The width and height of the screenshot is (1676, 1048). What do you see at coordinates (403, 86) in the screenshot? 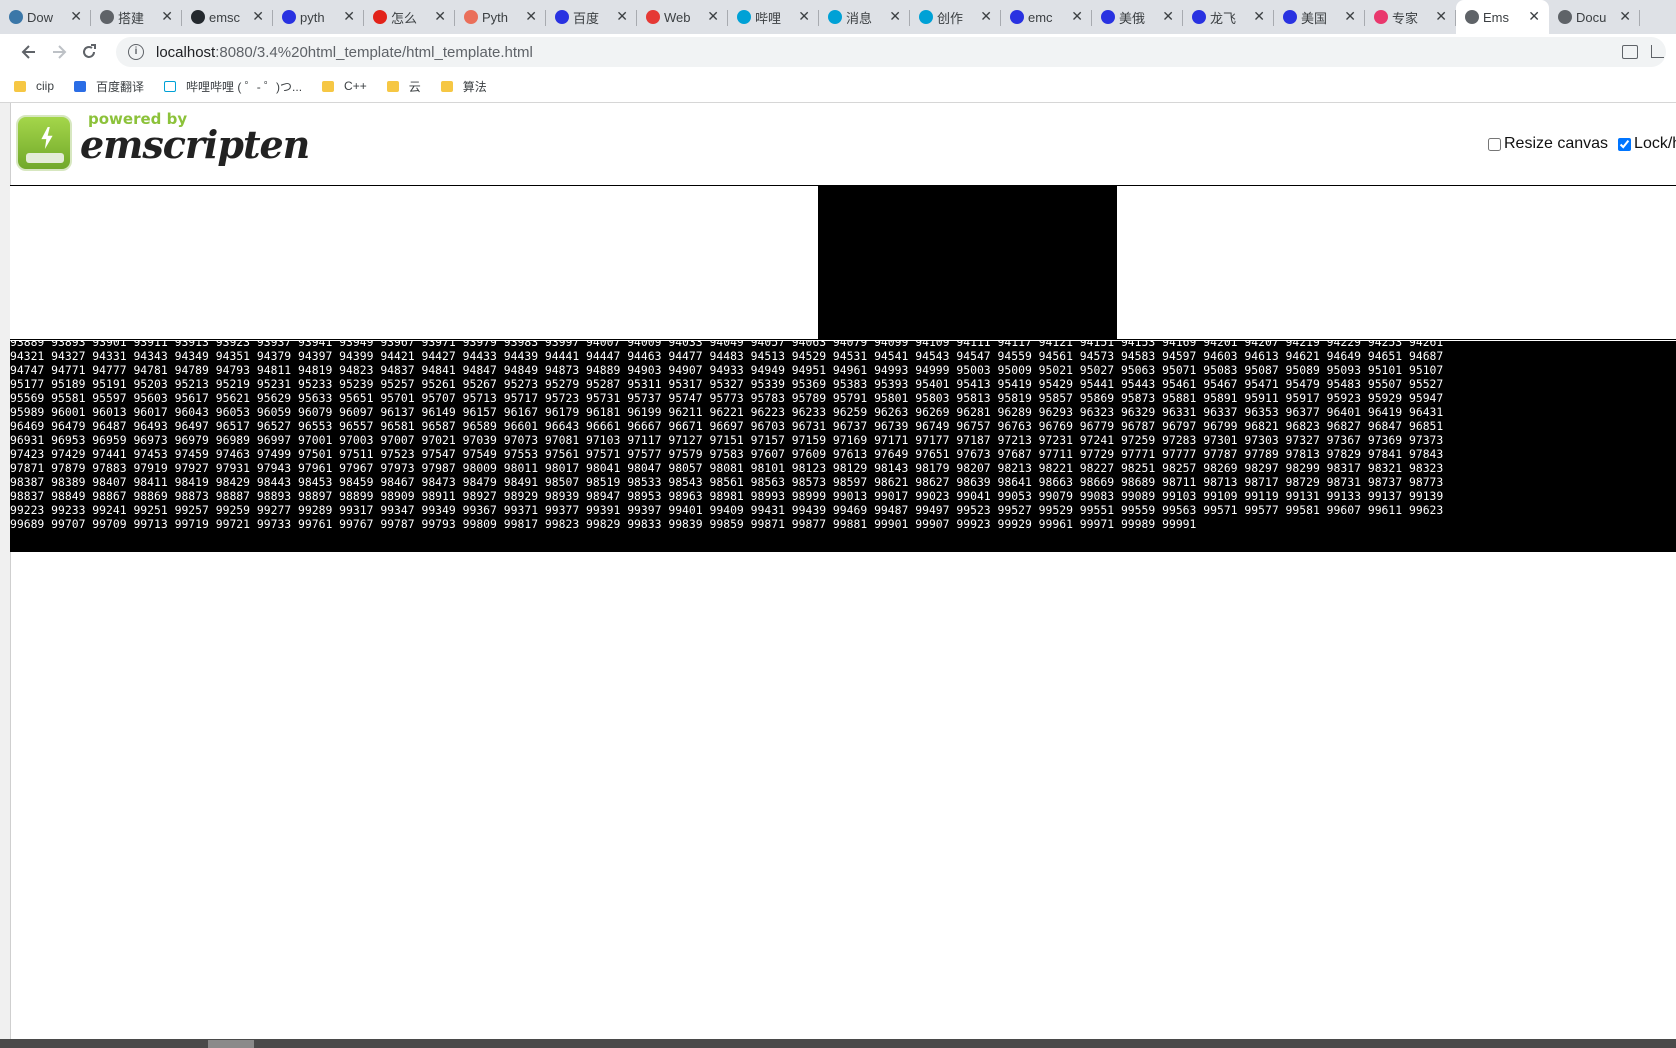
I see `bookmark-4: 云` at bounding box center [403, 86].